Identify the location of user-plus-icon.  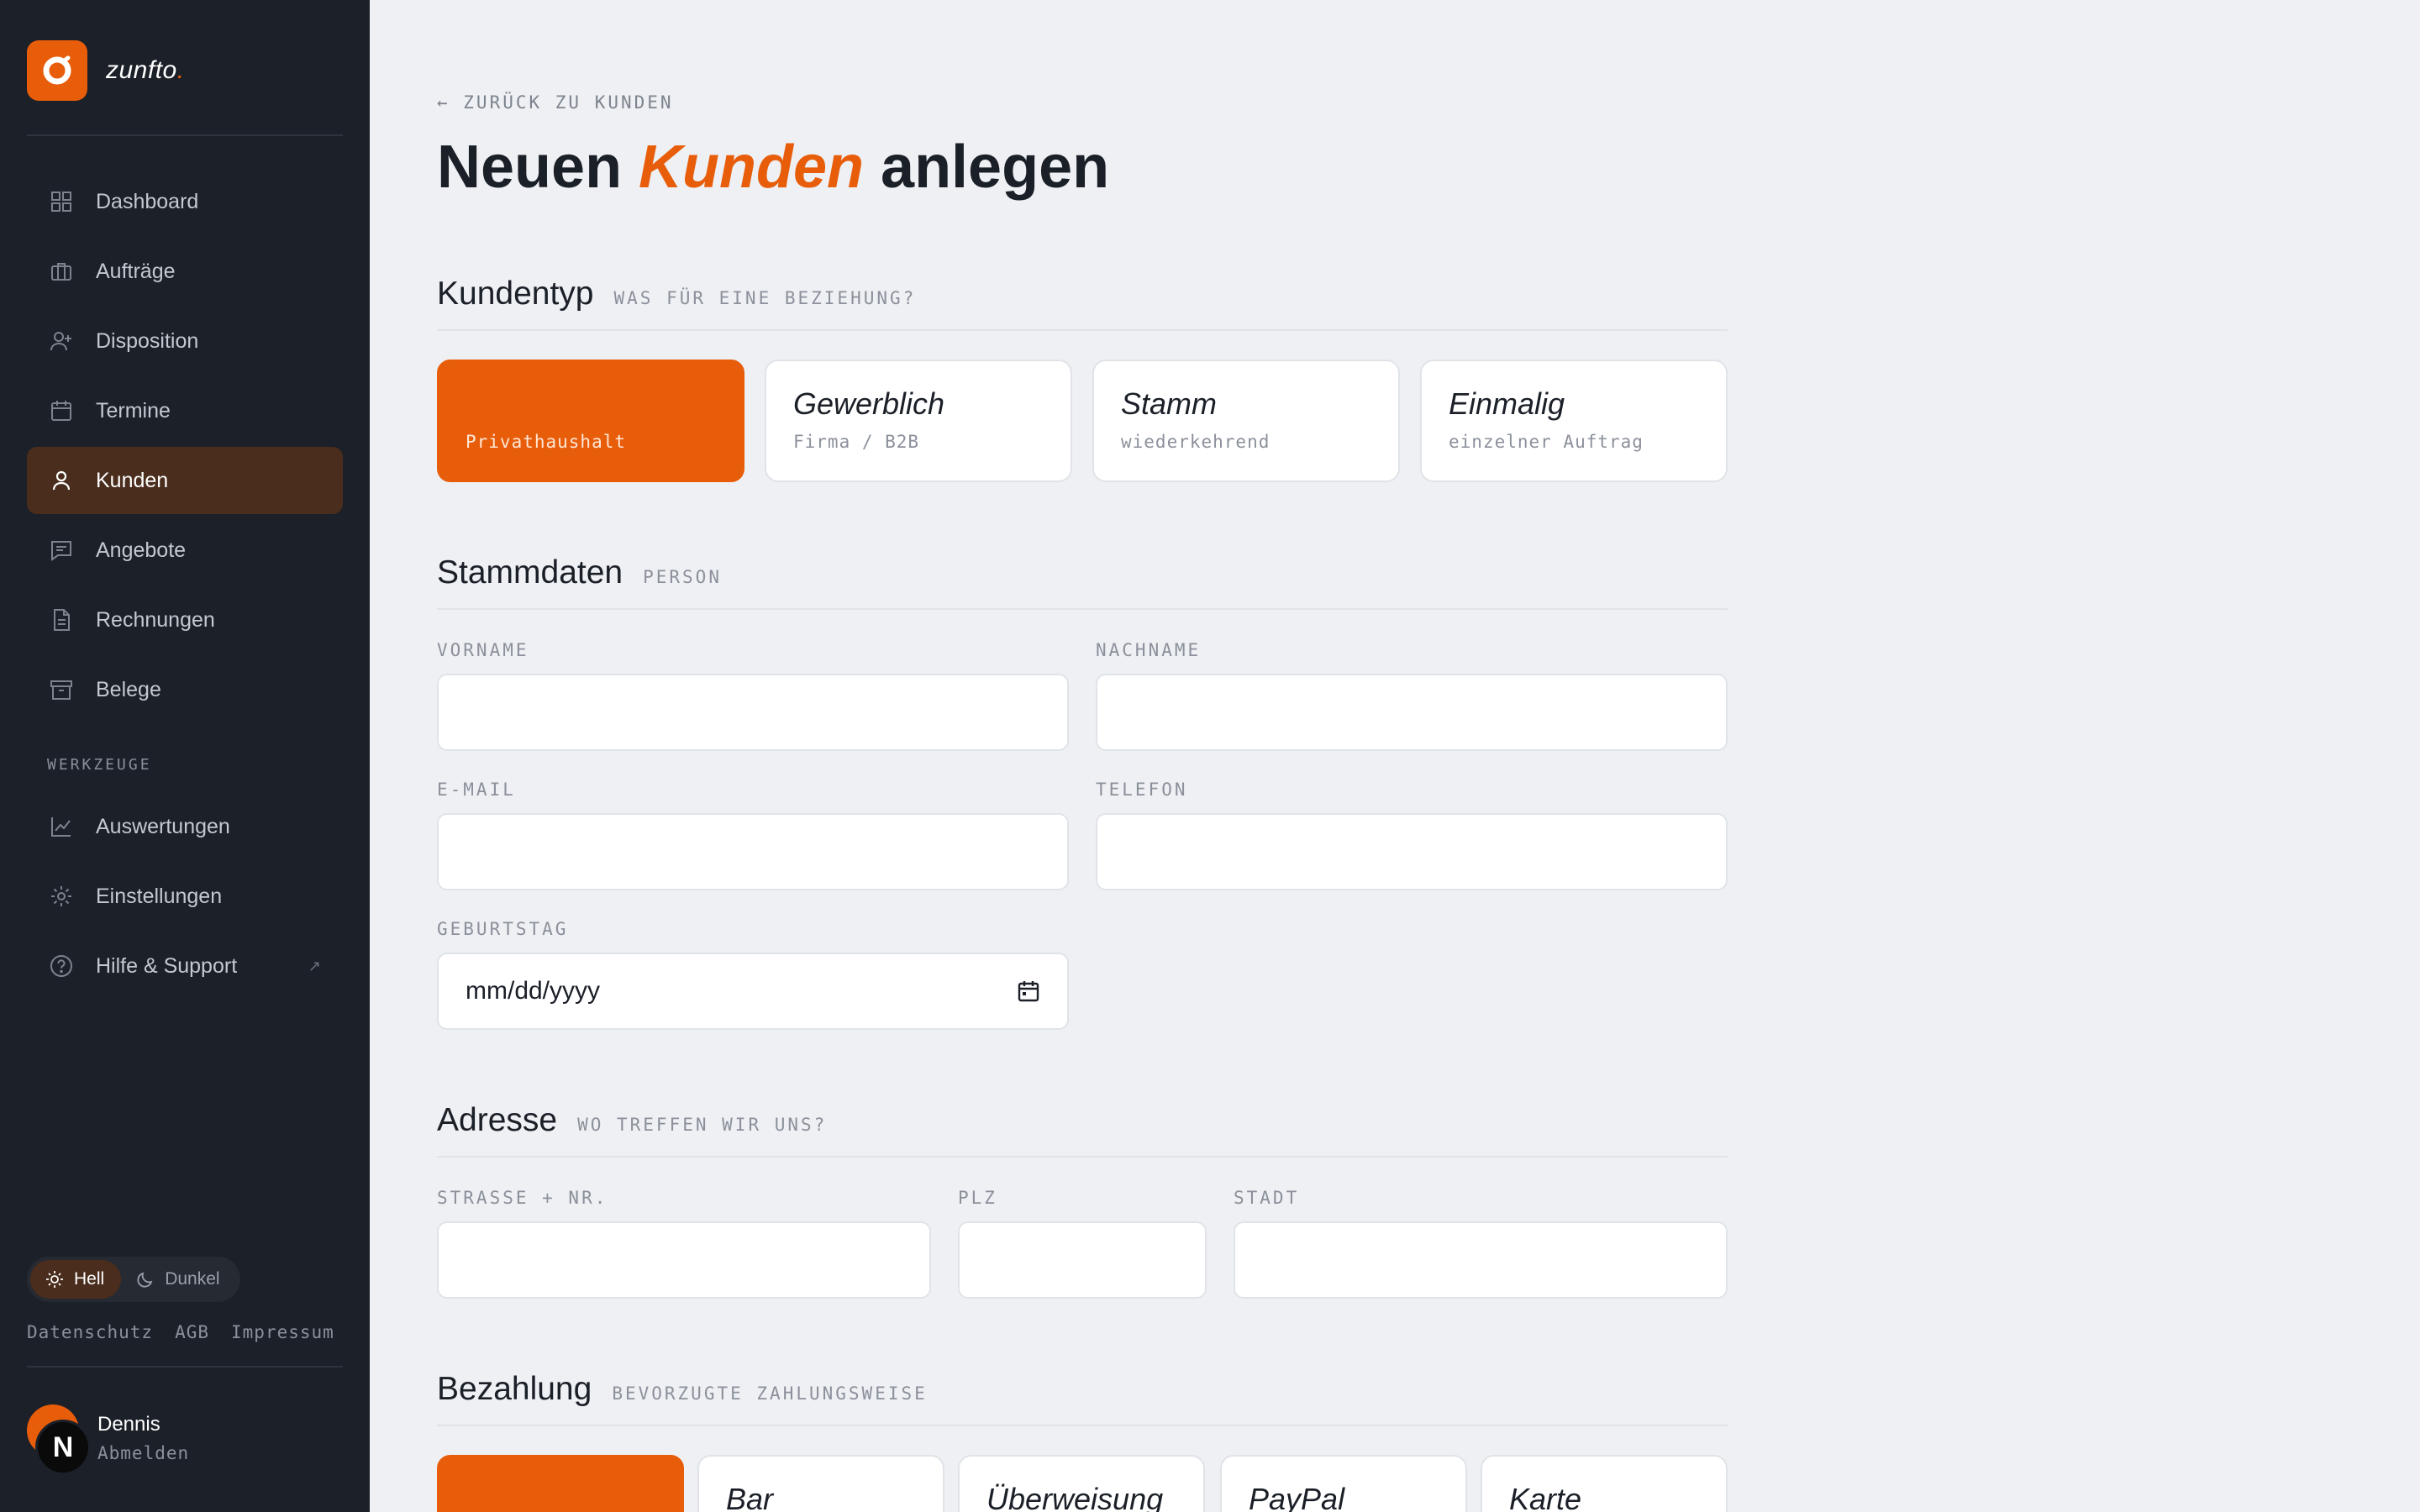
(62, 341).